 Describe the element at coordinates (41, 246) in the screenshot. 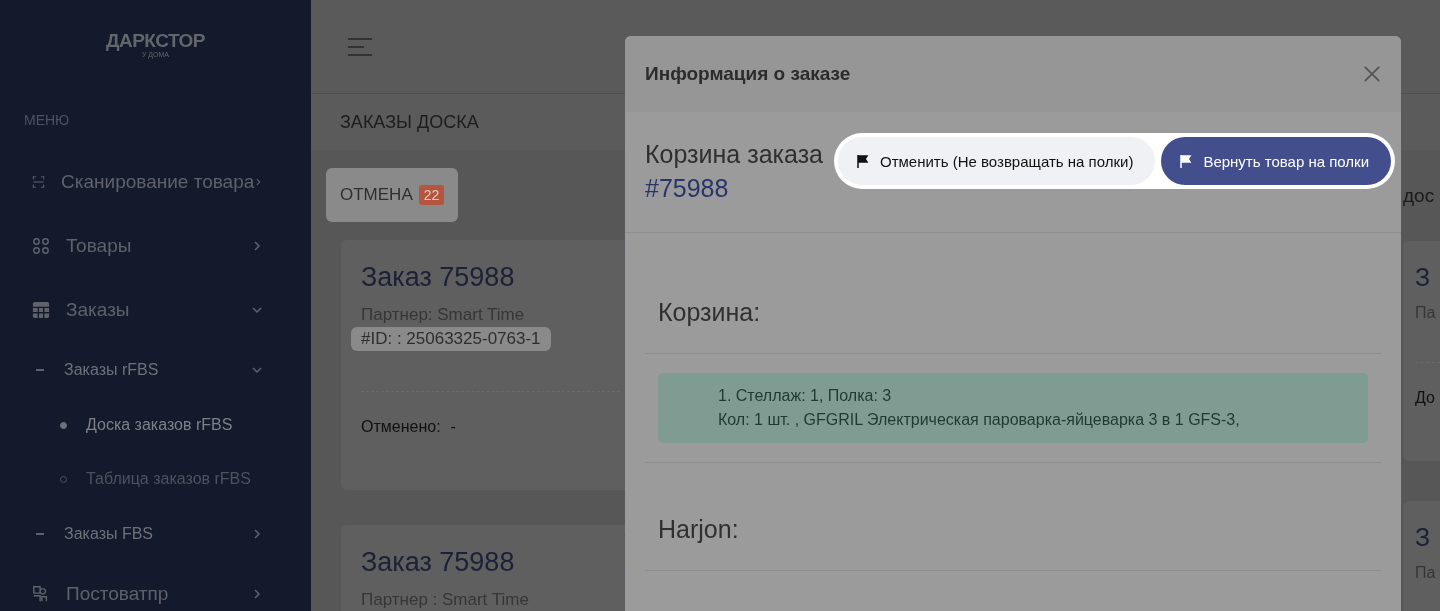

I see `circles-grid-icon` at that location.